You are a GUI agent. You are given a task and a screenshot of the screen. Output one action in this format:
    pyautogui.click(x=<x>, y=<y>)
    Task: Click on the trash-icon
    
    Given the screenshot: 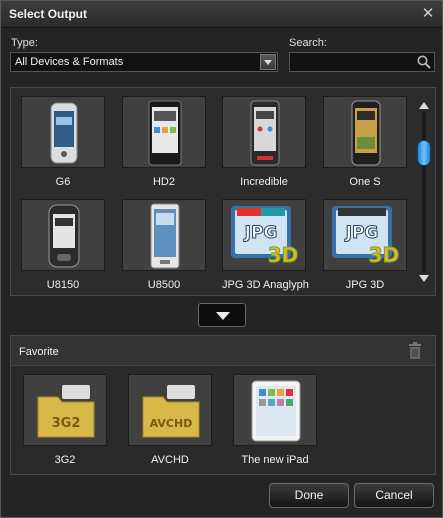 What is the action you would take?
    pyautogui.click(x=415, y=351)
    